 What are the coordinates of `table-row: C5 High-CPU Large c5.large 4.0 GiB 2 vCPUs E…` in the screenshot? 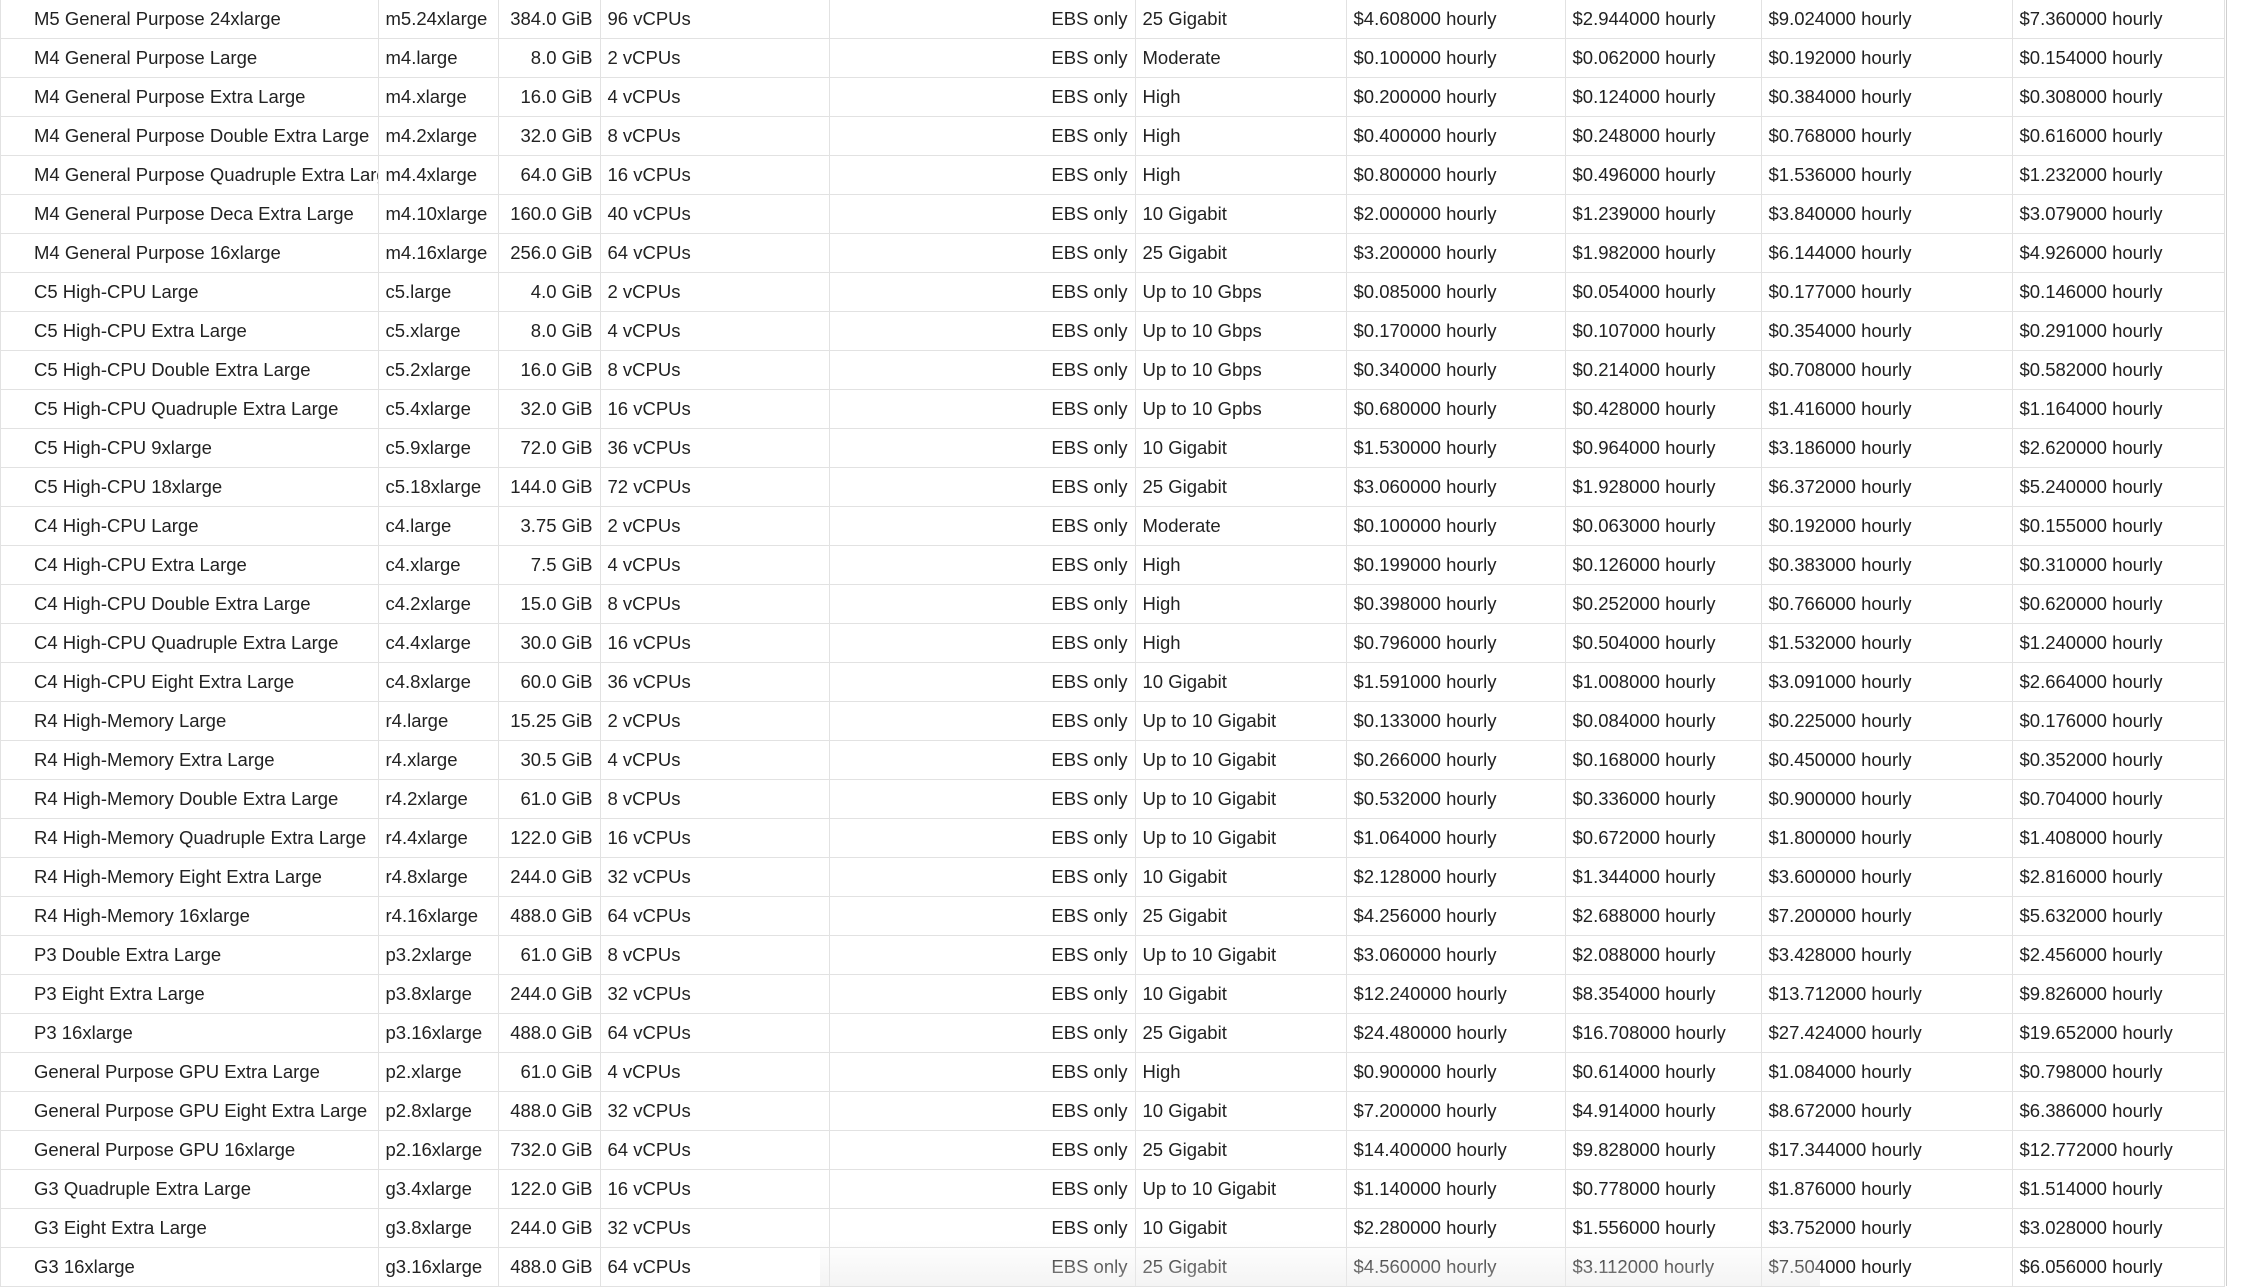 It's located at (1112, 292).